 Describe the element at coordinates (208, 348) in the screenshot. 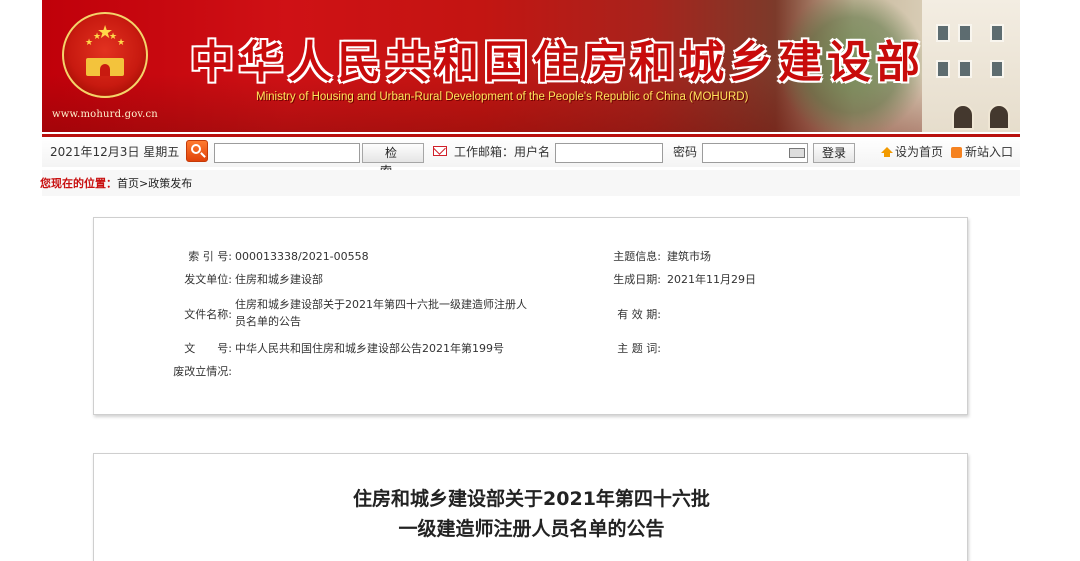

I see `docno-label: 文 号:` at that location.